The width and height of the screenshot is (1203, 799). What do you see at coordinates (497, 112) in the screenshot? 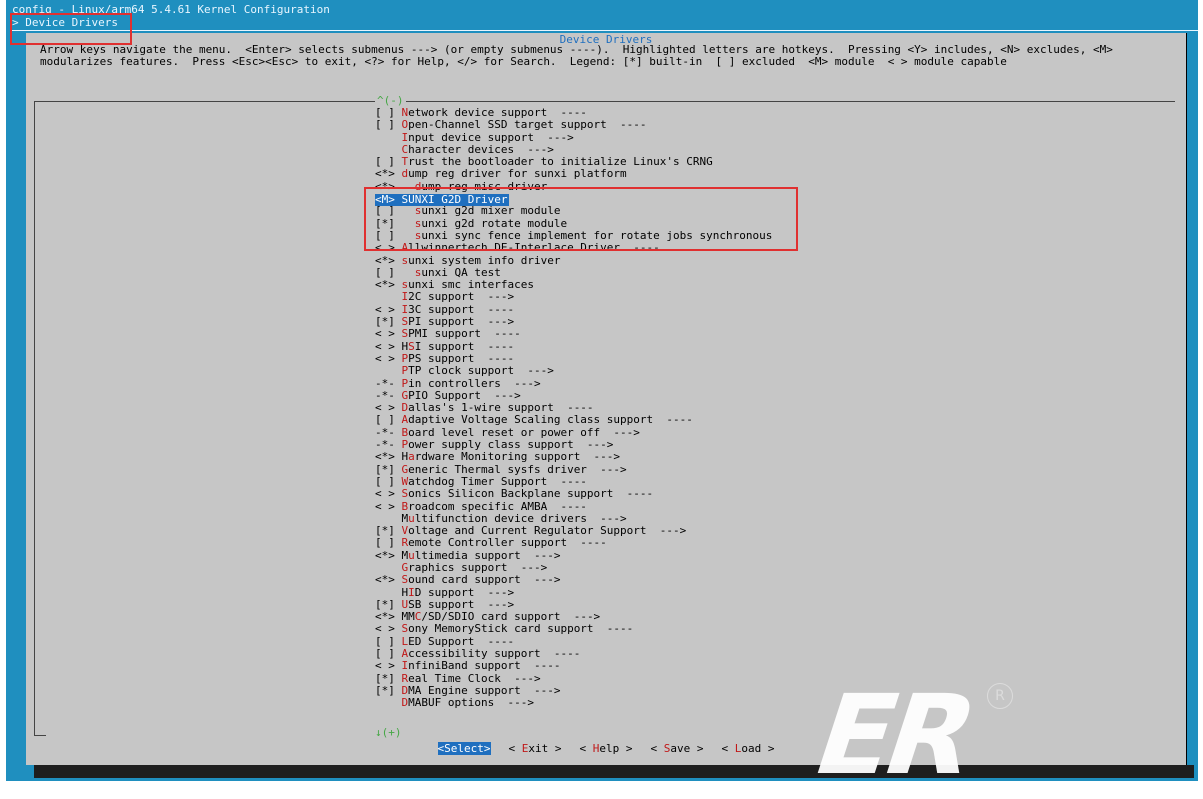
I see `menu-item-label: etwork device support ----` at bounding box center [497, 112].